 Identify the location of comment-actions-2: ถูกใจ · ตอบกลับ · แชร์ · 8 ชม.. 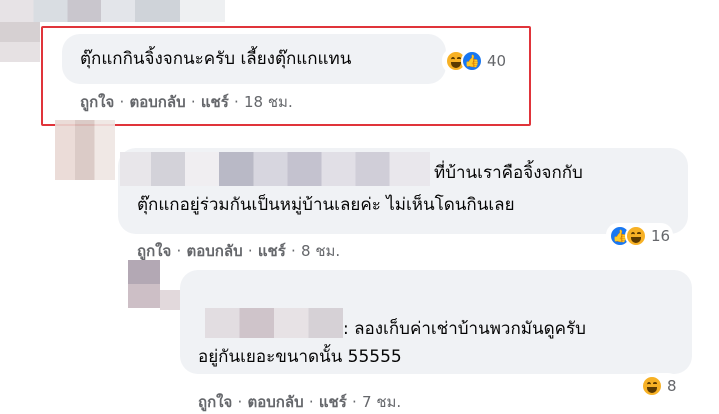
(239, 251).